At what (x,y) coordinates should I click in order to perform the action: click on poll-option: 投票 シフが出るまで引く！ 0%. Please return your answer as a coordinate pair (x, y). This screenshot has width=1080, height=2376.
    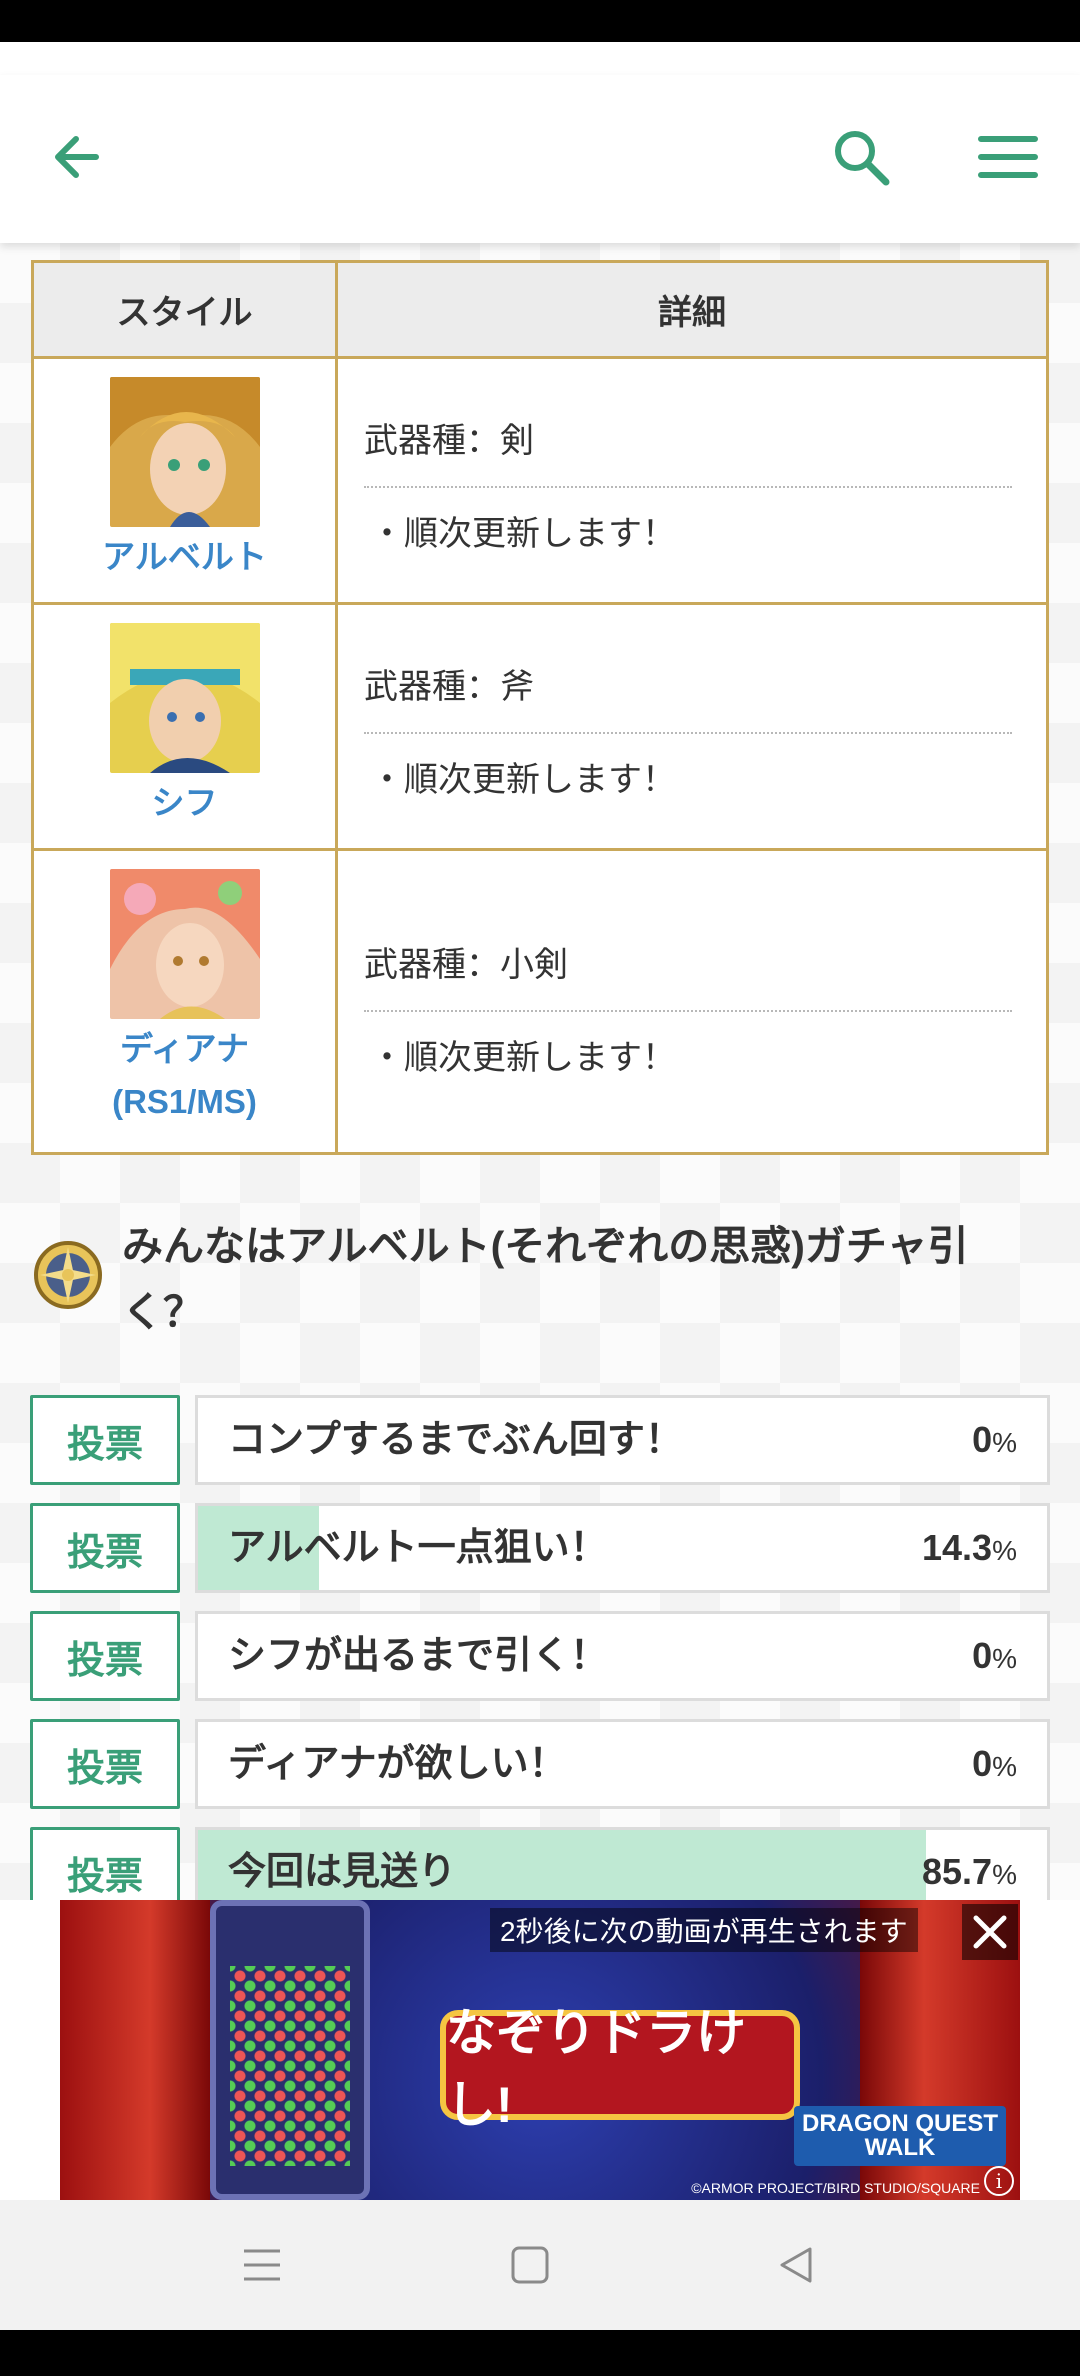
    Looking at the image, I should click on (540, 1656).